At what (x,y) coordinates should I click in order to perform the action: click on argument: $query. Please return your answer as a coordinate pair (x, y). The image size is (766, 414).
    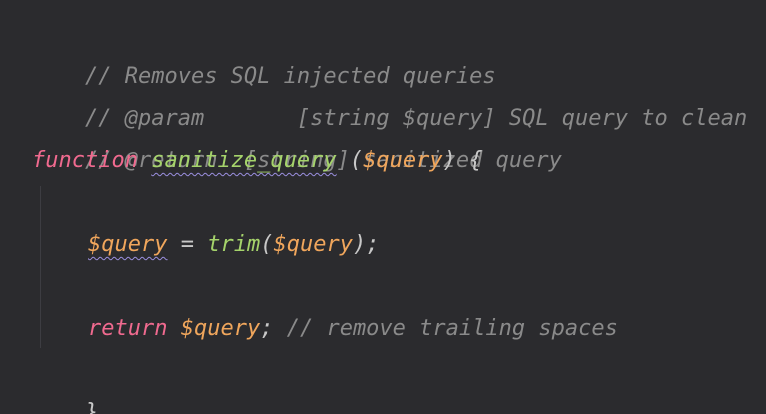
    Looking at the image, I should click on (312, 244).